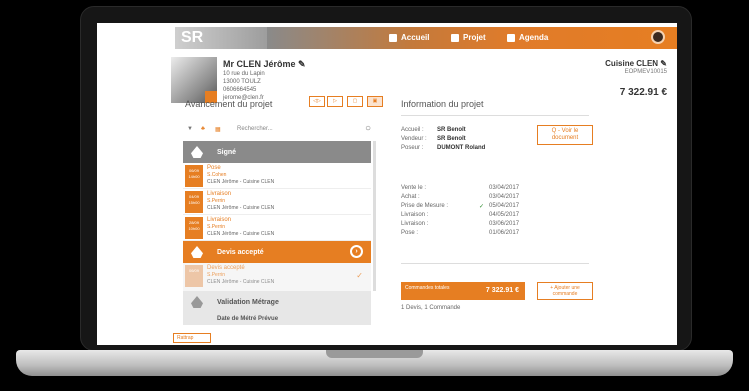 The image size is (749, 391). Describe the element at coordinates (455, 38) in the screenshot. I see `document-icon` at that location.